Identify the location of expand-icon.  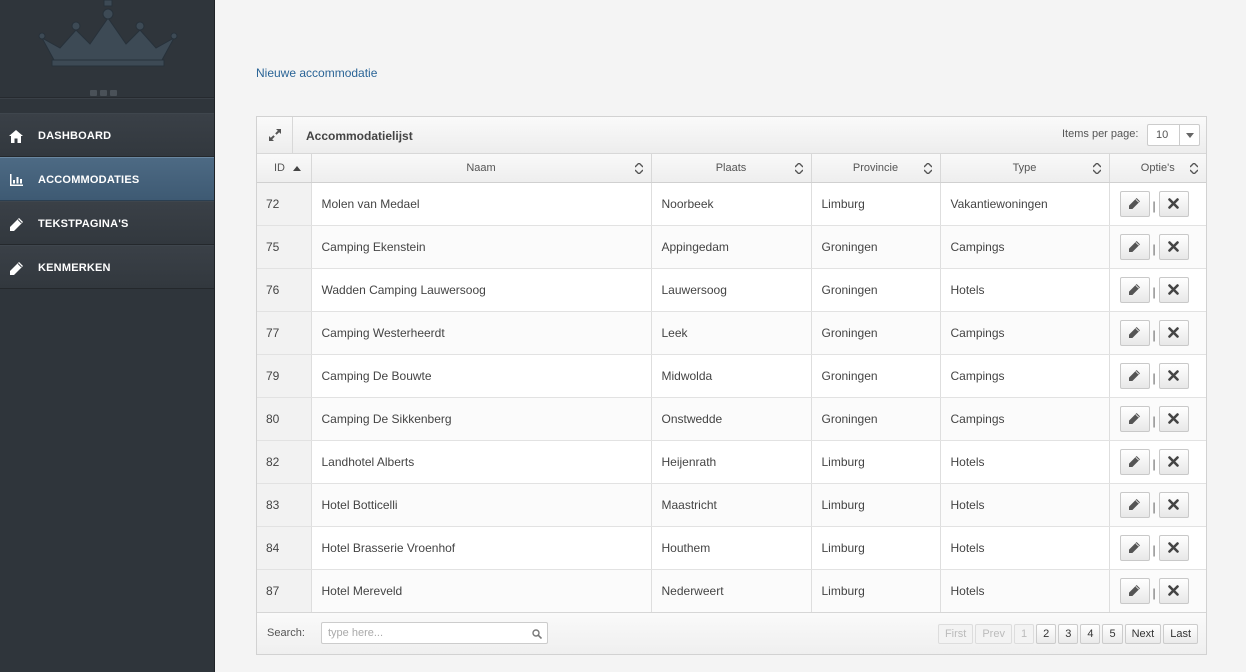
(274, 135).